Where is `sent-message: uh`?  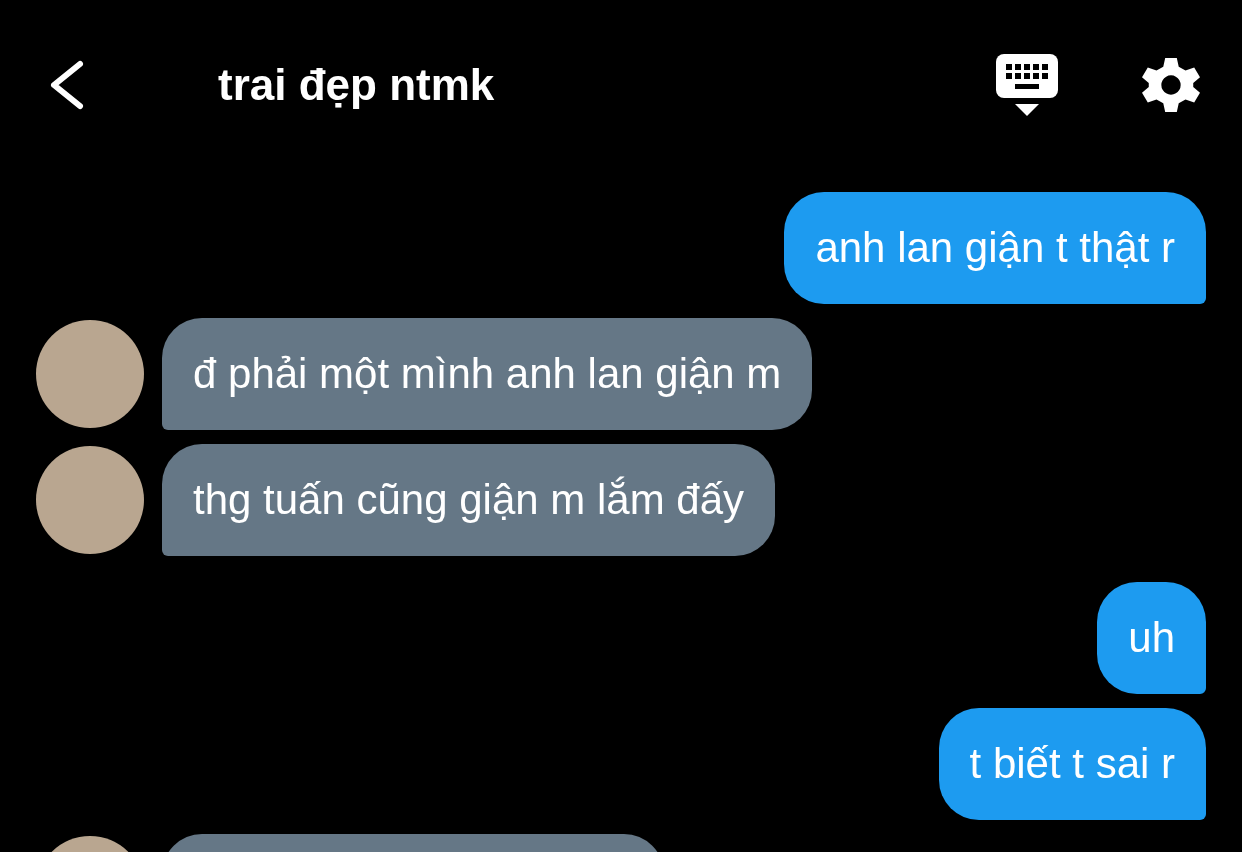 sent-message: uh is located at coordinates (1151, 638).